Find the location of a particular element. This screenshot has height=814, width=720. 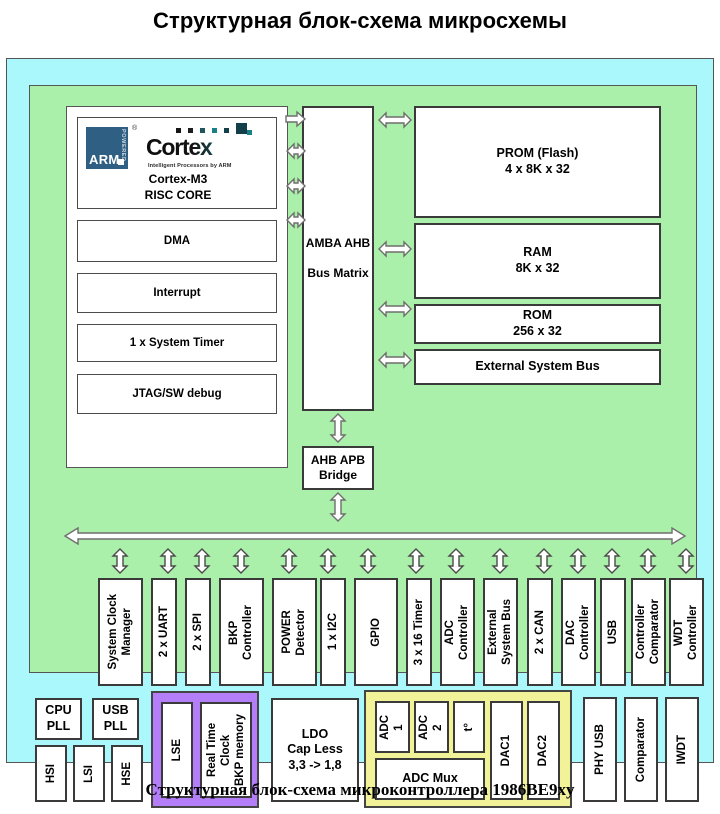

apb-bus-line is located at coordinates (375, 536).